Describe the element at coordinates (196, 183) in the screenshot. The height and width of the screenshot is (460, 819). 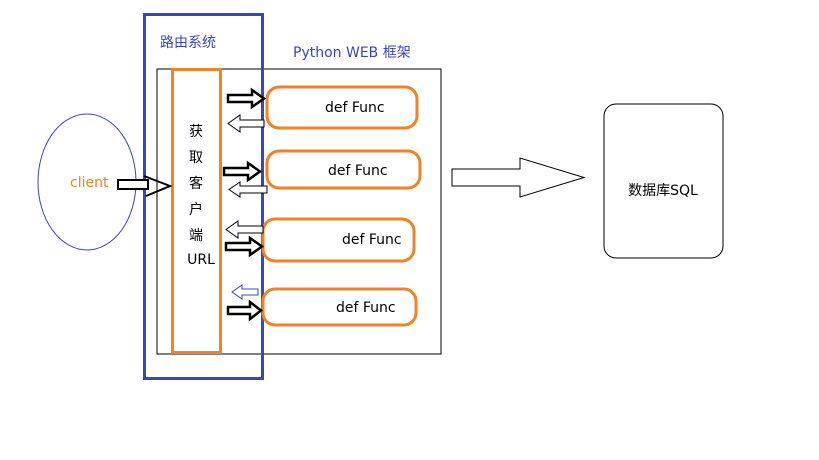
I see `url-char-3: 客` at that location.